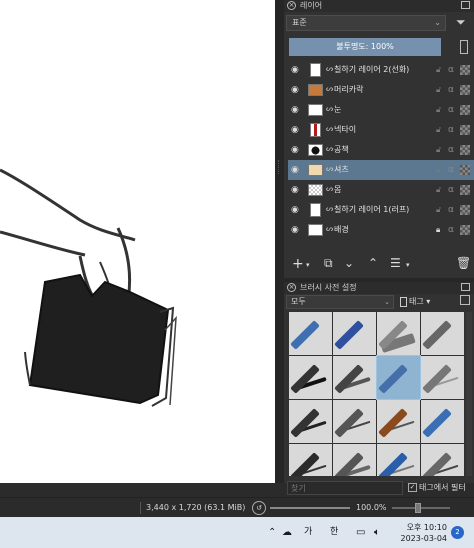 This screenshot has width=474, height=548. Describe the element at coordinates (463, 263) in the screenshot. I see `delete-layer-icon: 🗑︎` at that location.